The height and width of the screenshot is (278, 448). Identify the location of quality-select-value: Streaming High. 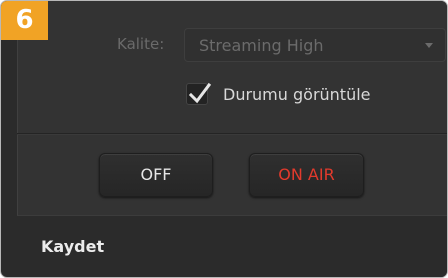
(261, 45).